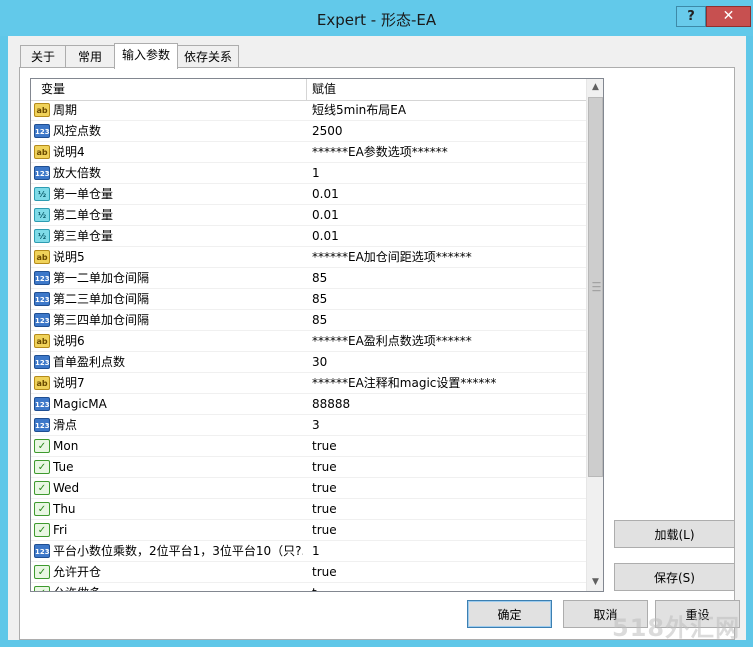 This screenshot has height=647, width=753. I want to click on table-row: ✓ Tue true, so click(308, 467).